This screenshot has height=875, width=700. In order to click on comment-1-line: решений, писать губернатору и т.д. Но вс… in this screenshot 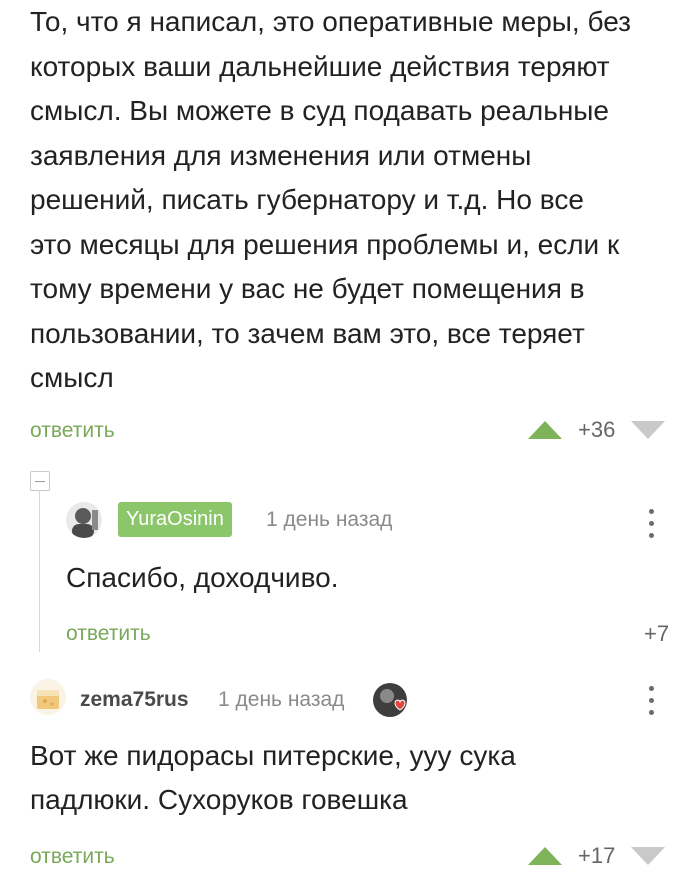, I will do `click(307, 199)`.